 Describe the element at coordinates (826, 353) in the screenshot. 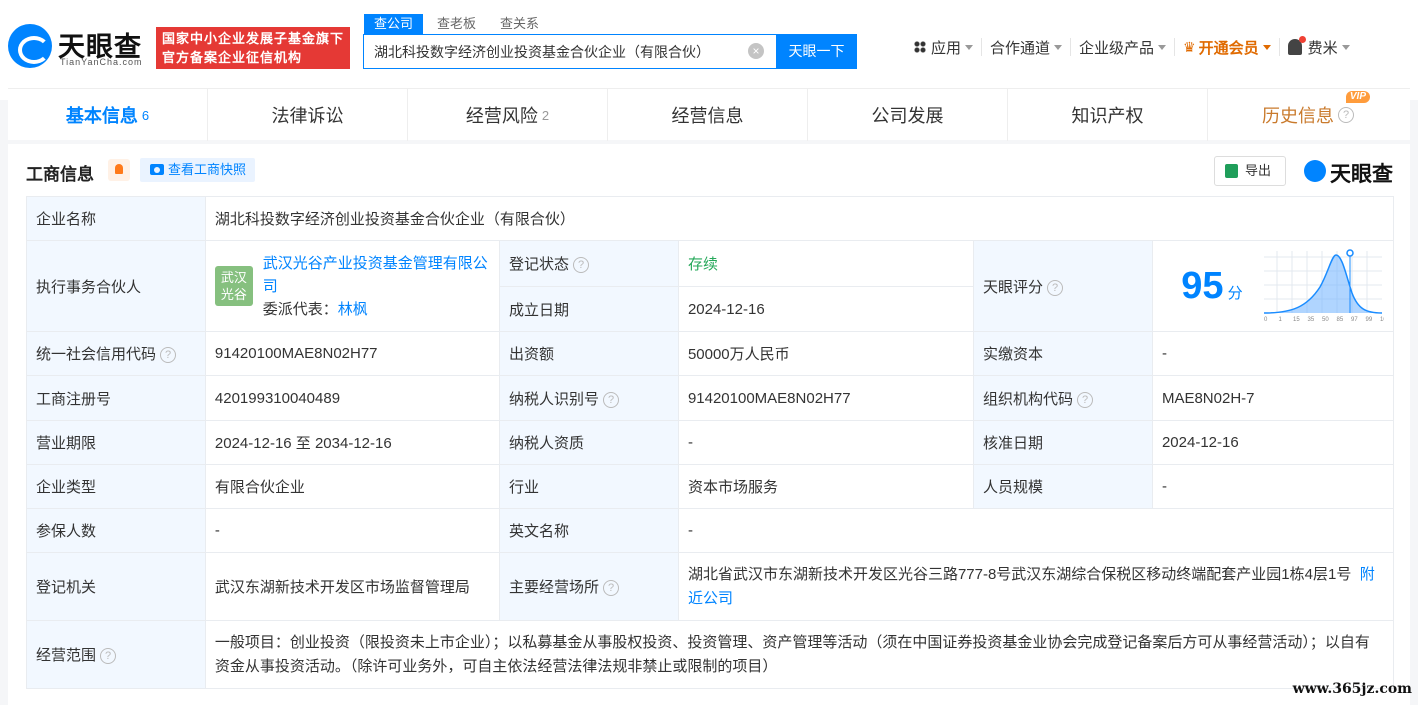

I see `capital-value: 50000万人民币` at that location.